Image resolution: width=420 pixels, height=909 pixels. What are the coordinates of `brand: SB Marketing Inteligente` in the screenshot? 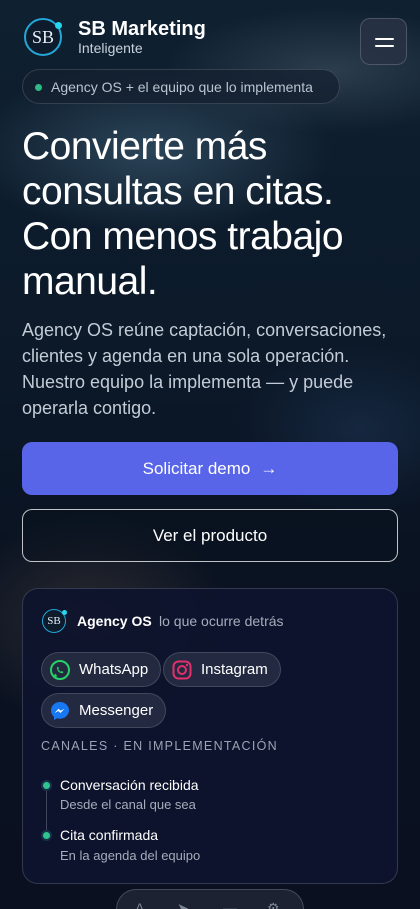 It's located at (142, 37).